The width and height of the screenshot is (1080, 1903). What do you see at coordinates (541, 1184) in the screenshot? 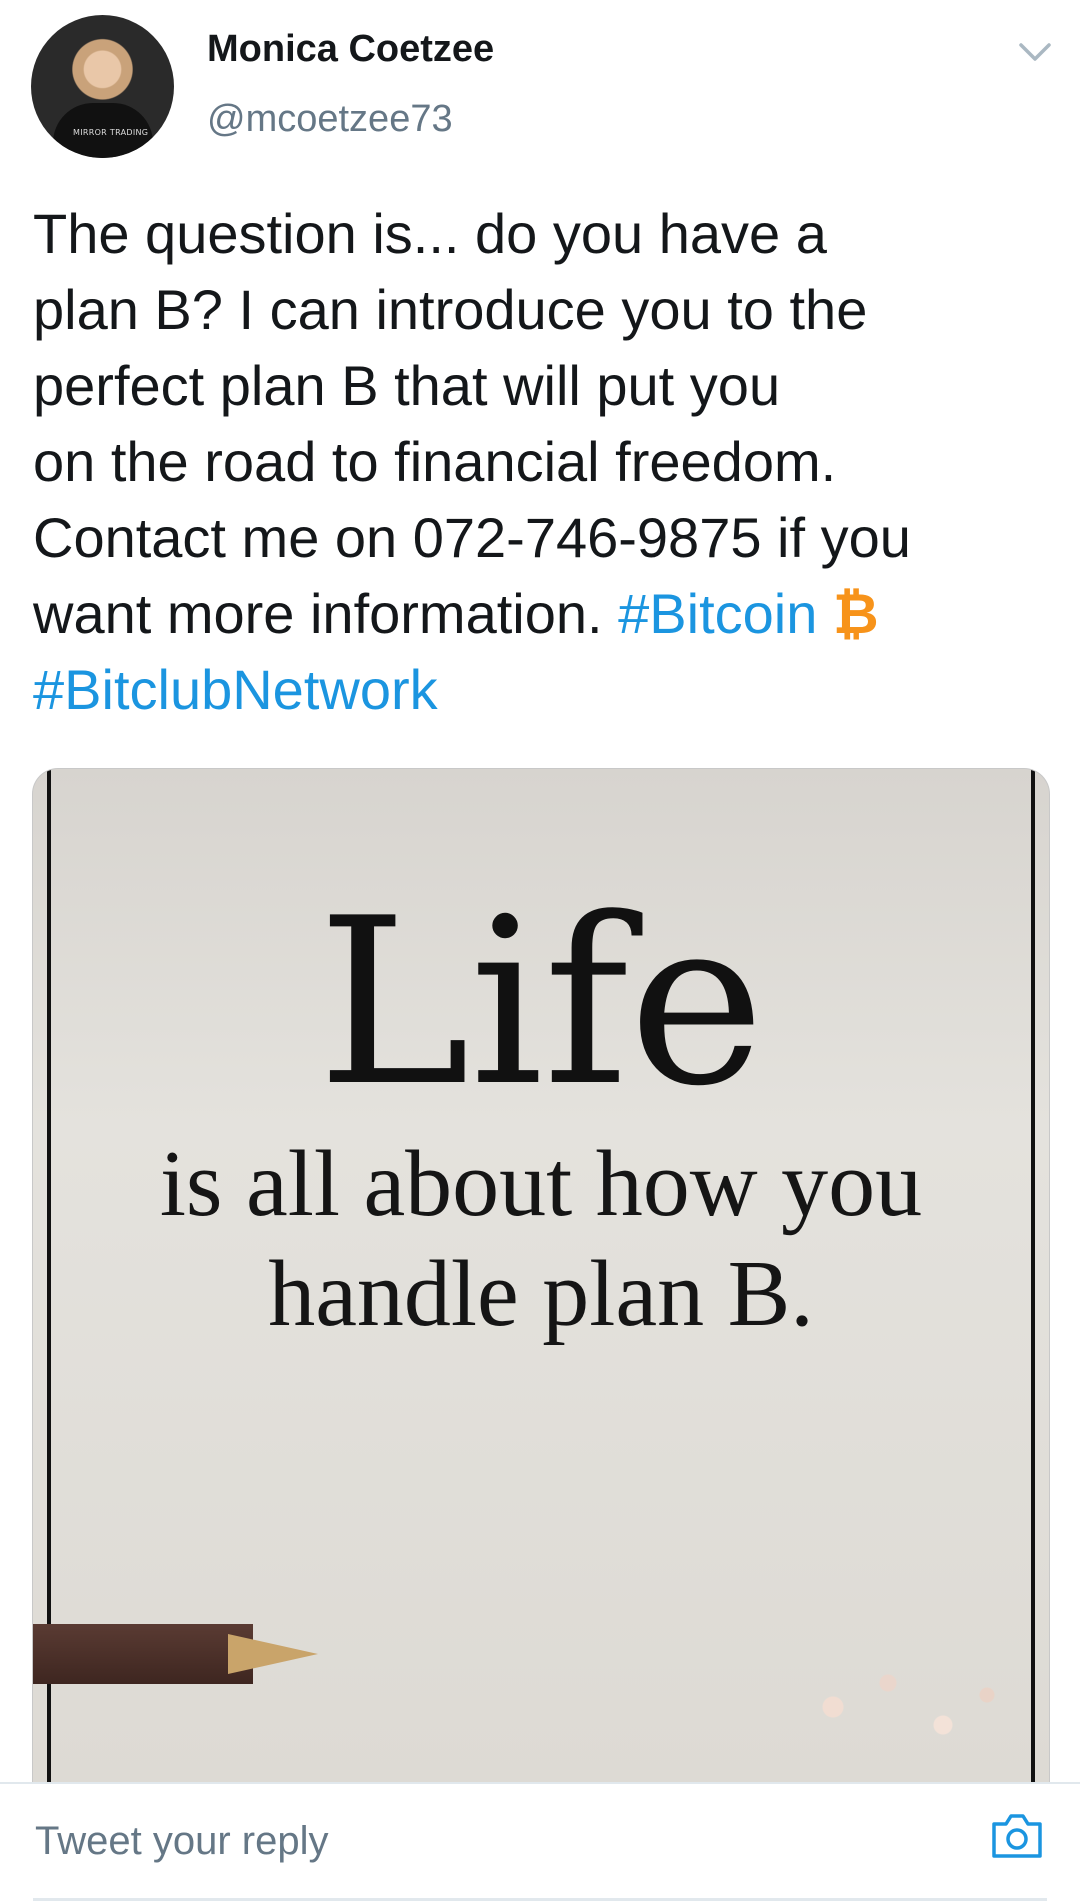
I see `image-caption-line-1: is all about how you` at bounding box center [541, 1184].